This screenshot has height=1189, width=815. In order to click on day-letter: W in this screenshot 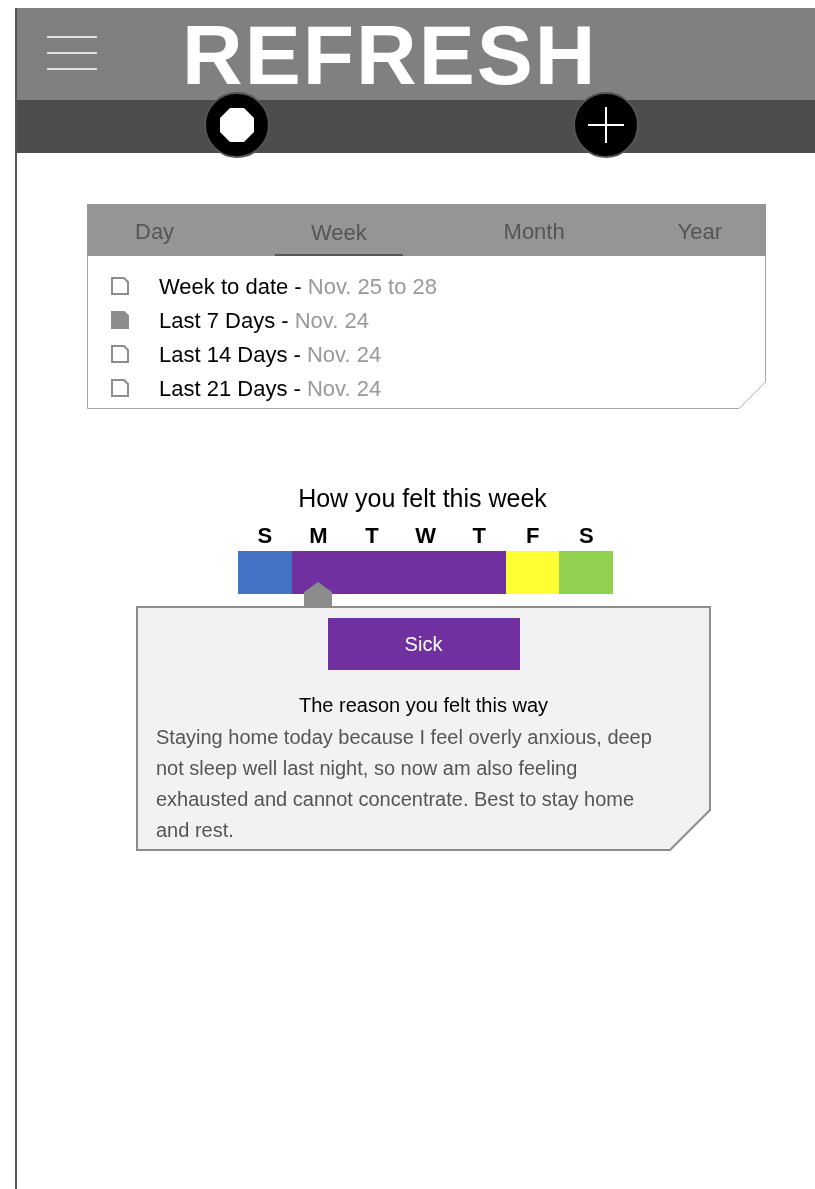, I will do `click(425, 536)`.